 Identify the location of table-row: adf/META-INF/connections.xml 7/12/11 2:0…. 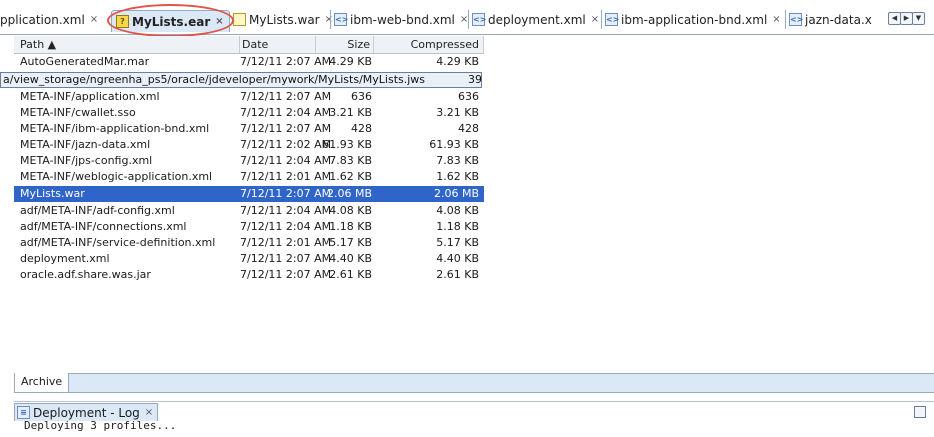
(249, 227).